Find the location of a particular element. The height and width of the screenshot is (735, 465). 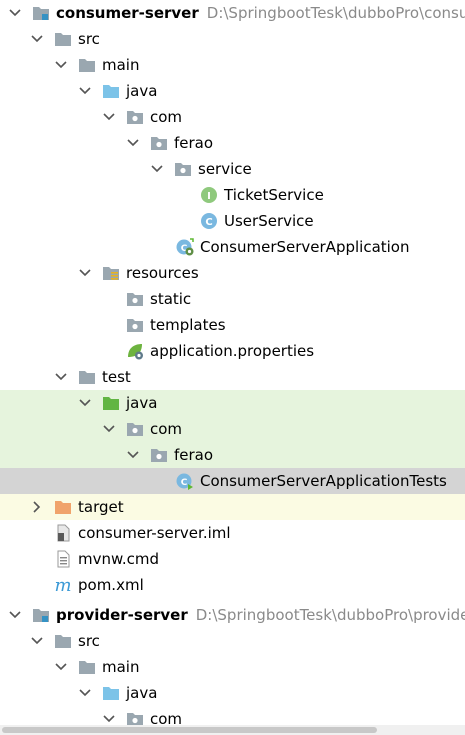

class-icon: C is located at coordinates (209, 221).